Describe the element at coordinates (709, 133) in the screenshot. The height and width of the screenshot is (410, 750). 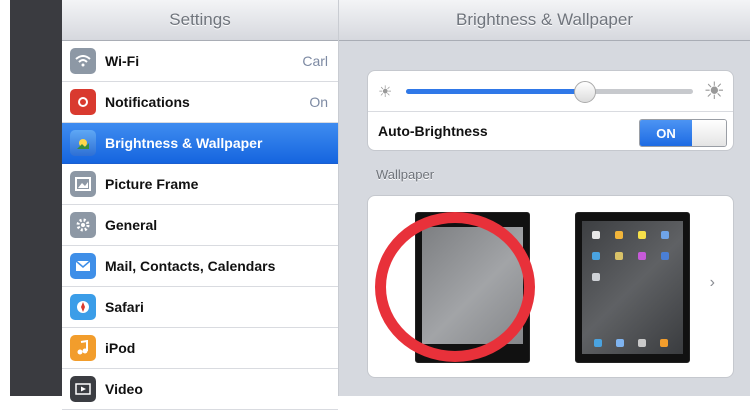
I see `switch-knob` at that location.